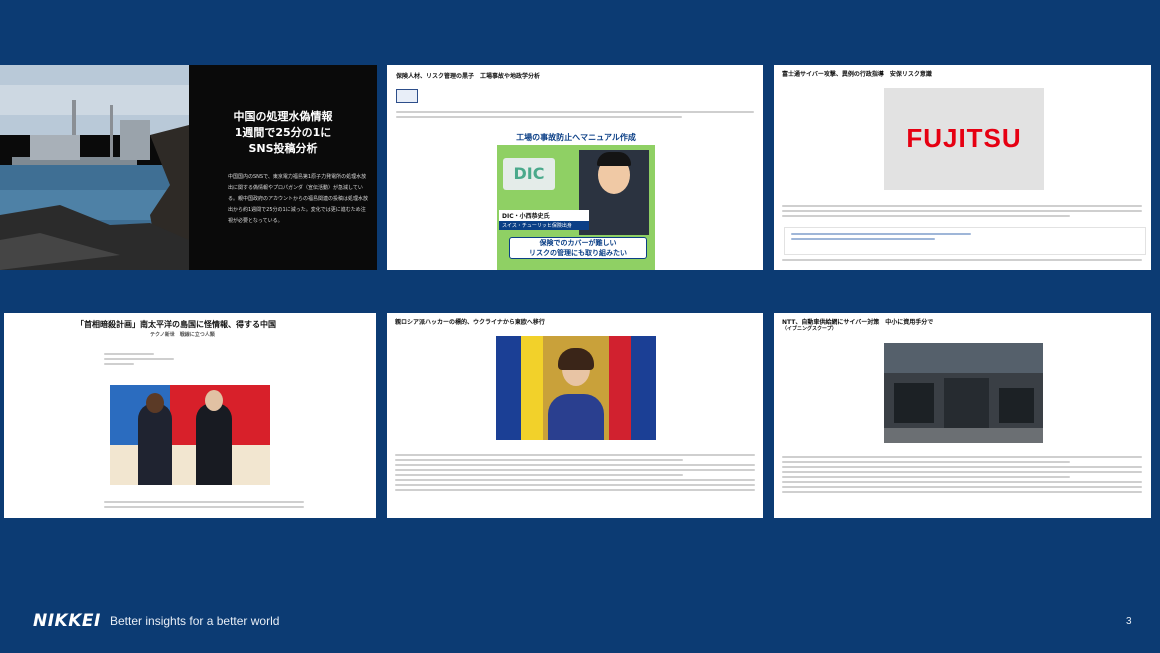 The height and width of the screenshot is (653, 1160). What do you see at coordinates (470, 322) in the screenshot?
I see `article-title: 親ロシア派ハッカーの標的、ウクライナから東欧へ移行` at bounding box center [470, 322].